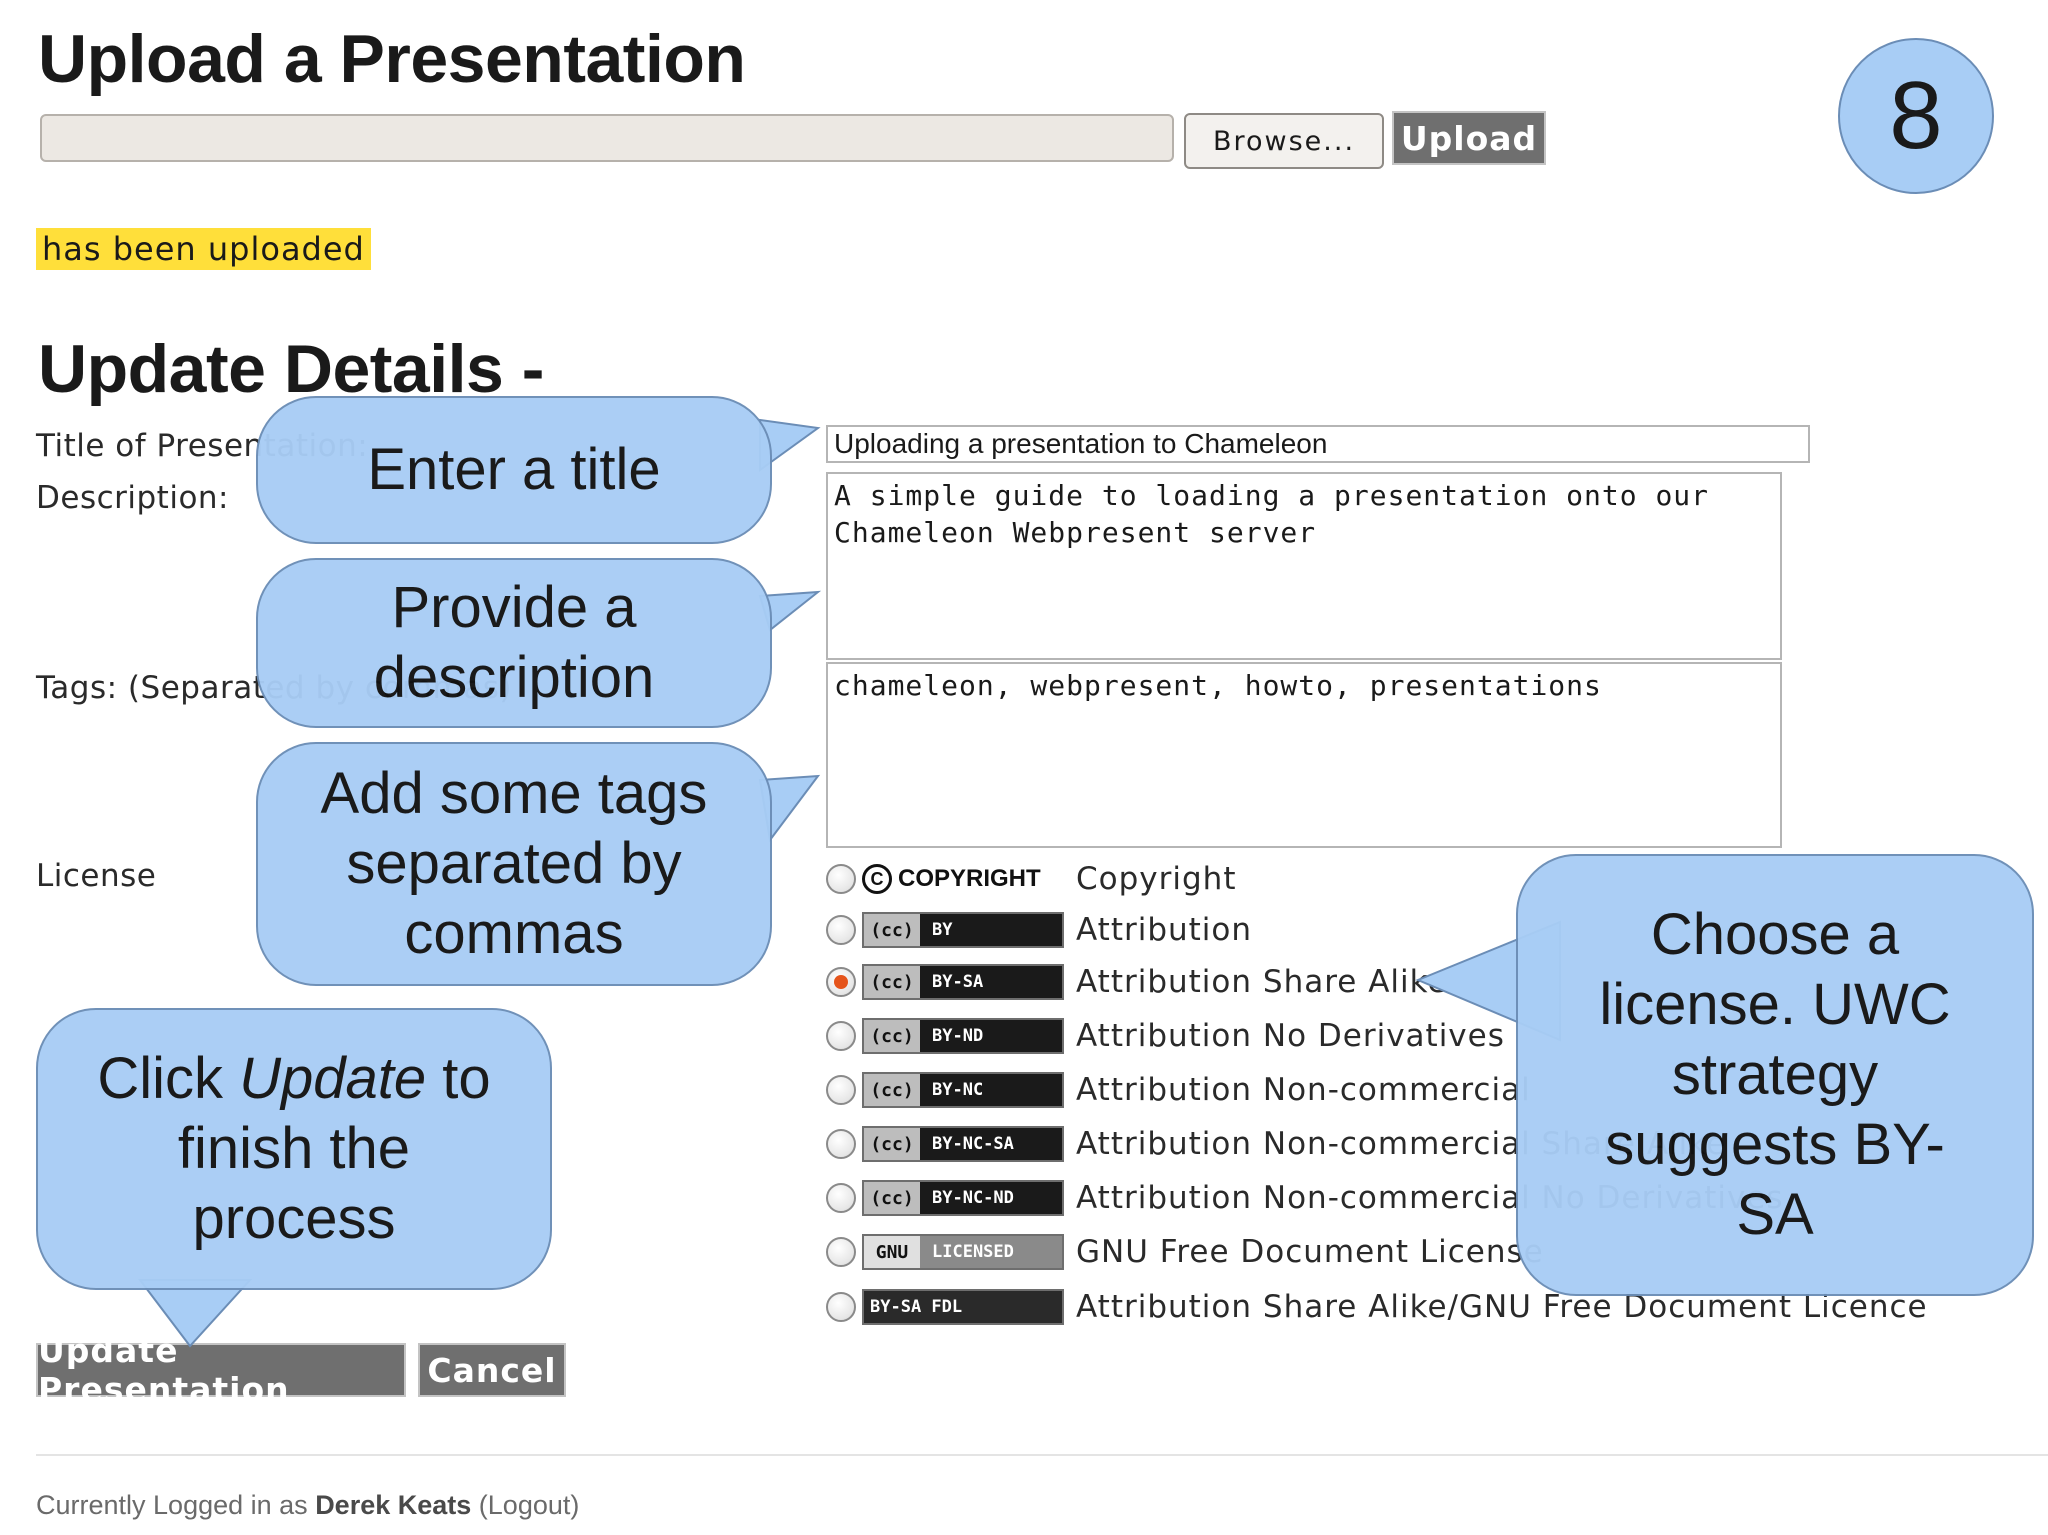 The width and height of the screenshot is (2048, 1535). I want to click on callout-provide-description: Provide a description, so click(514, 643).